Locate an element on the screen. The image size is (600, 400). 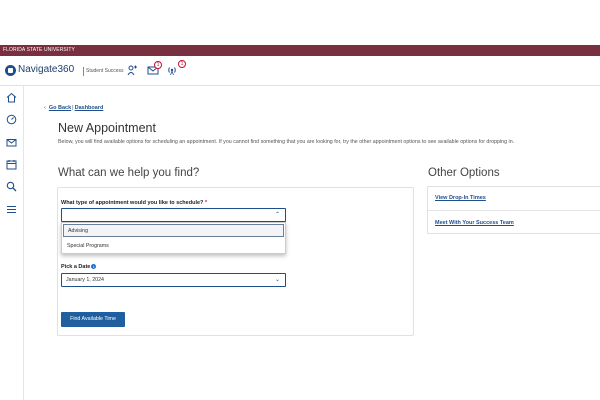
chevron-left-icon: ‹ is located at coordinates (45, 108).